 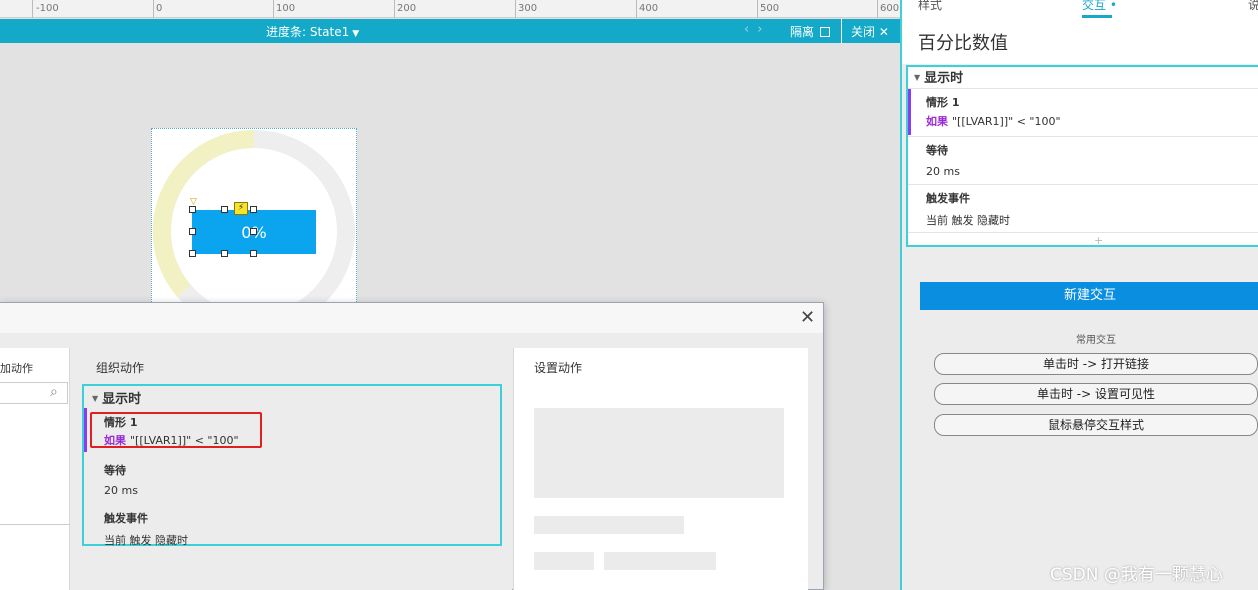 I want to click on dialog-close-icon: ✕, so click(x=807, y=317).